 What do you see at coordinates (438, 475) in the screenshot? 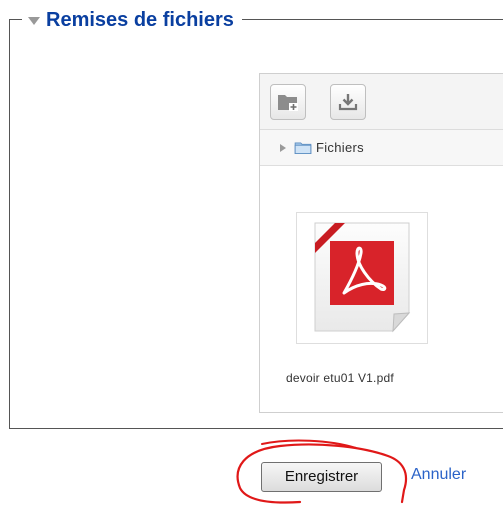
I see `cancel-link: Annuler` at bounding box center [438, 475].